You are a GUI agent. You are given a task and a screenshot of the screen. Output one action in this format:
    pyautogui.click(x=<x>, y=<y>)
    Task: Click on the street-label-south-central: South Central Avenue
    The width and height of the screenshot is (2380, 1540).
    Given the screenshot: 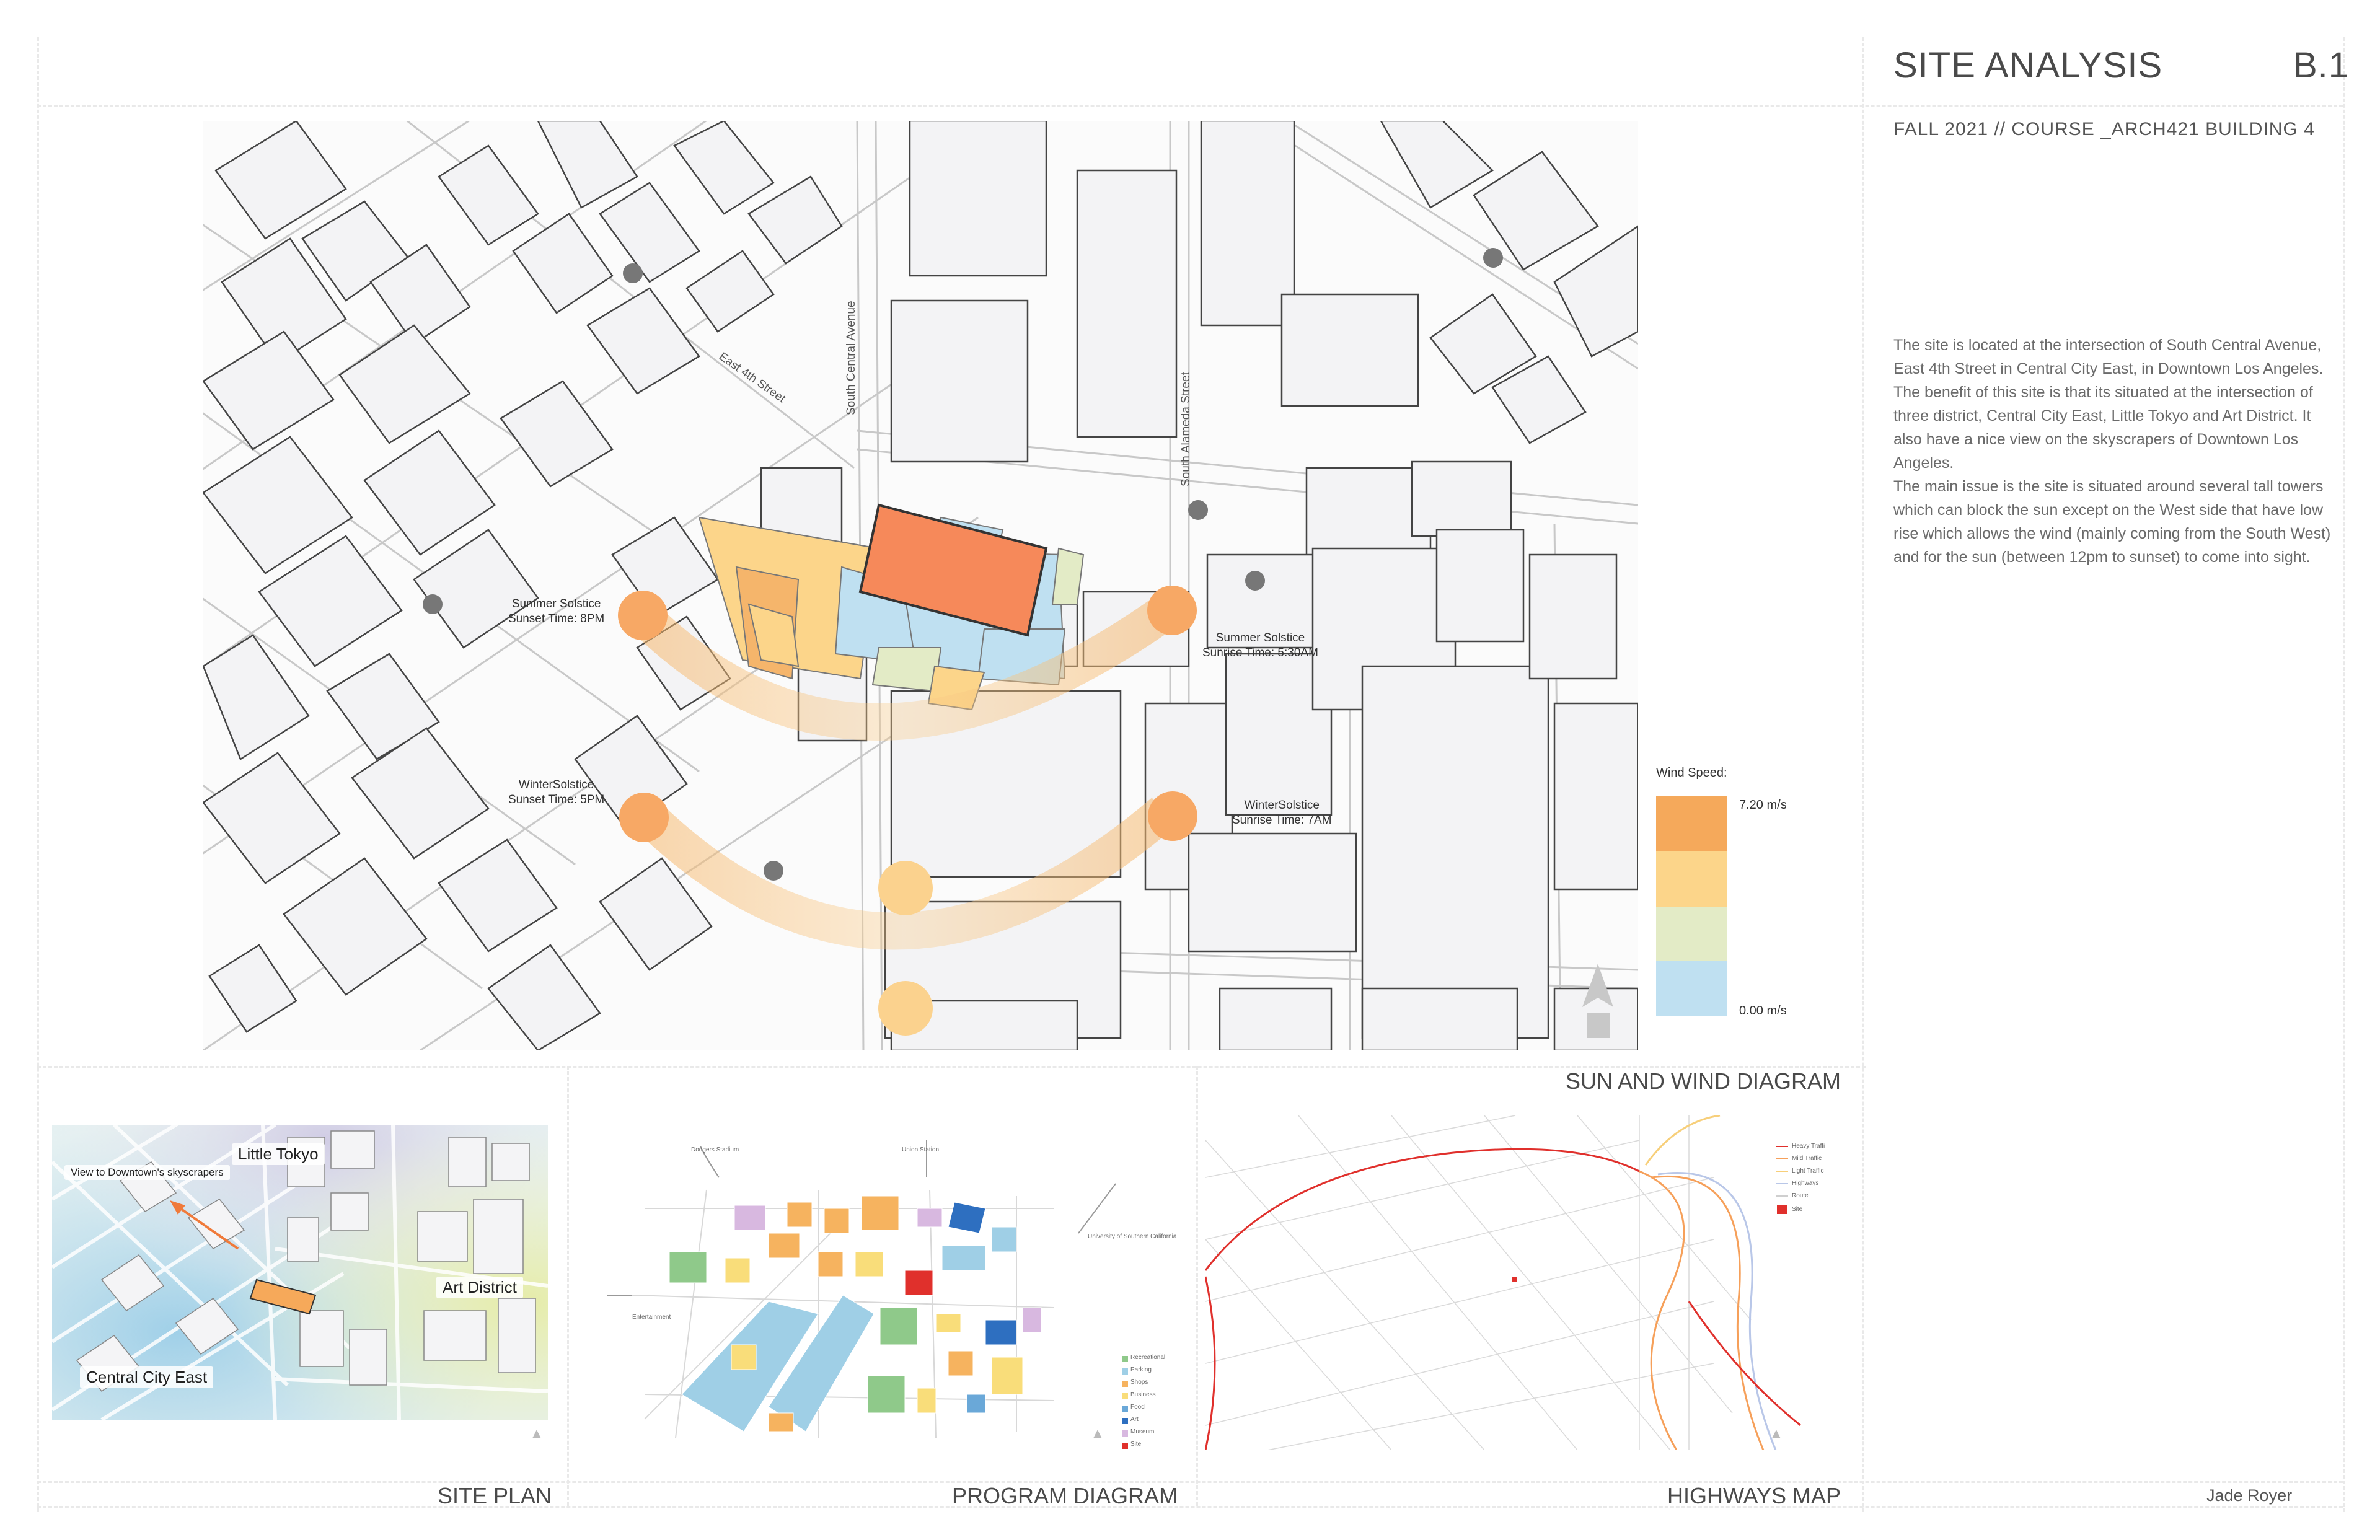 What is the action you would take?
    pyautogui.click(x=851, y=358)
    